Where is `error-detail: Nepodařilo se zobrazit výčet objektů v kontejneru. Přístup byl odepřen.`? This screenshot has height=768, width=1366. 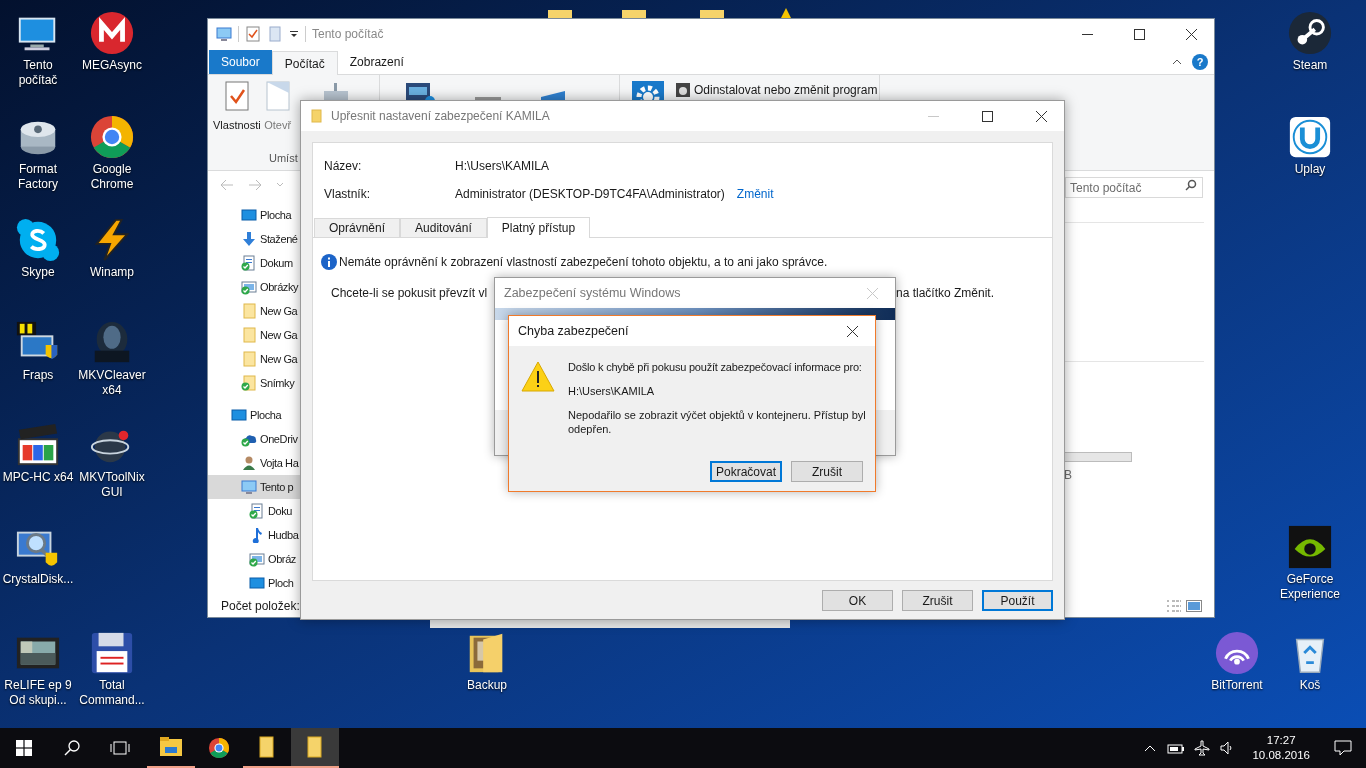
error-detail: Nepodařilo se zobrazit výčet objektů v kontejneru. Přístup byl odepřen. is located at coordinates (717, 422).